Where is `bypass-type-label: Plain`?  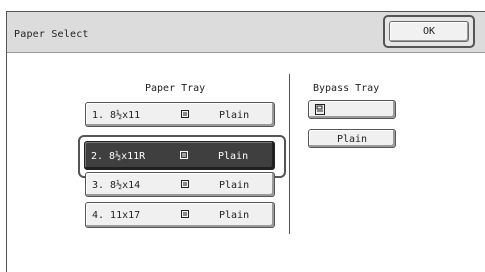 bypass-type-label: Plain is located at coordinates (352, 139).